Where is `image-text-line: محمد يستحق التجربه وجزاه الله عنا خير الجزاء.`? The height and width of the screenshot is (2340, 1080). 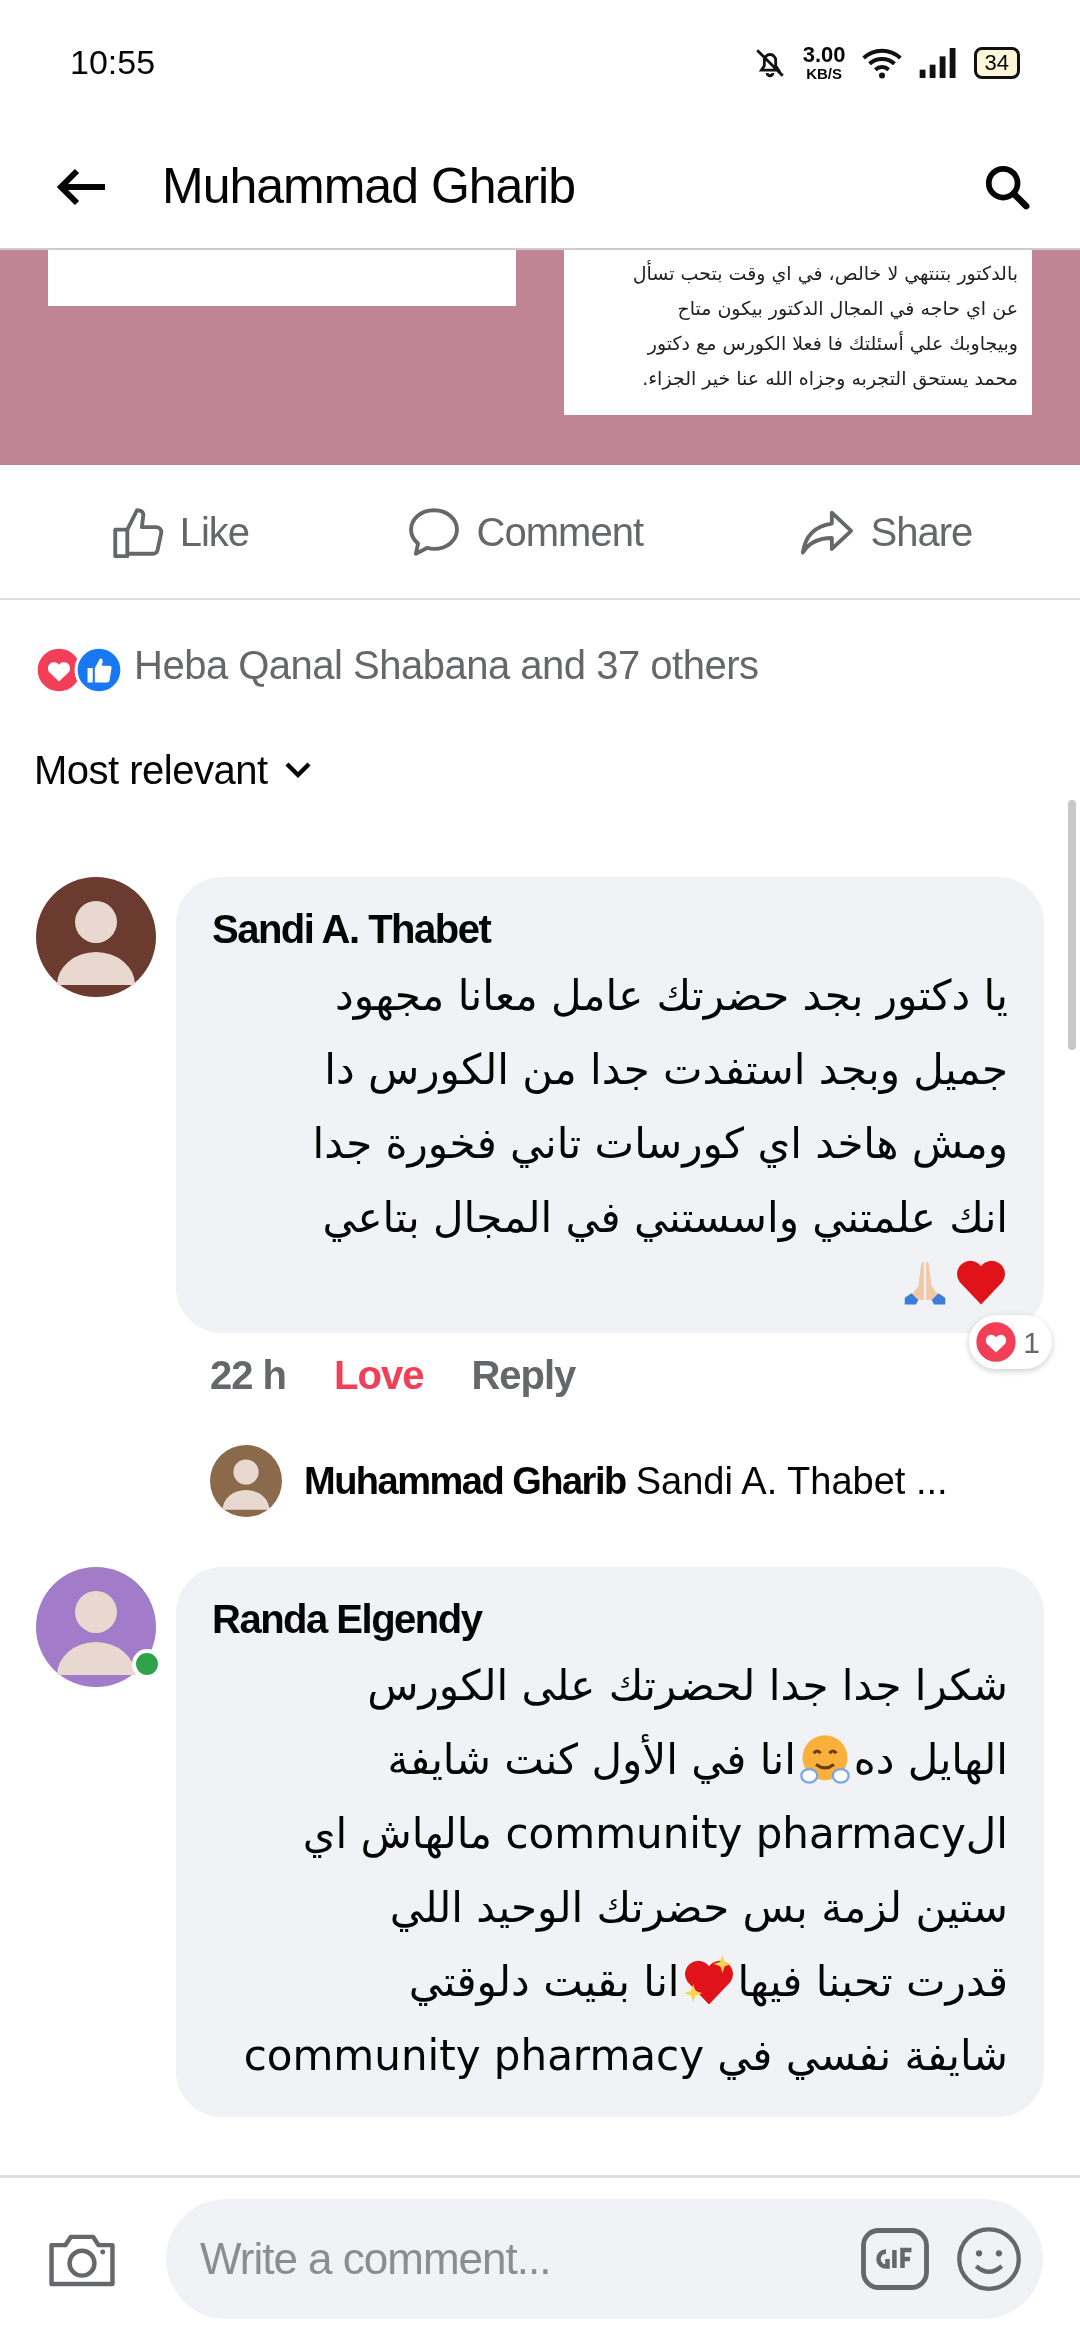 image-text-line: محمد يستحق التجربه وجزاه الله عنا خير الجزاء. is located at coordinates (829, 379).